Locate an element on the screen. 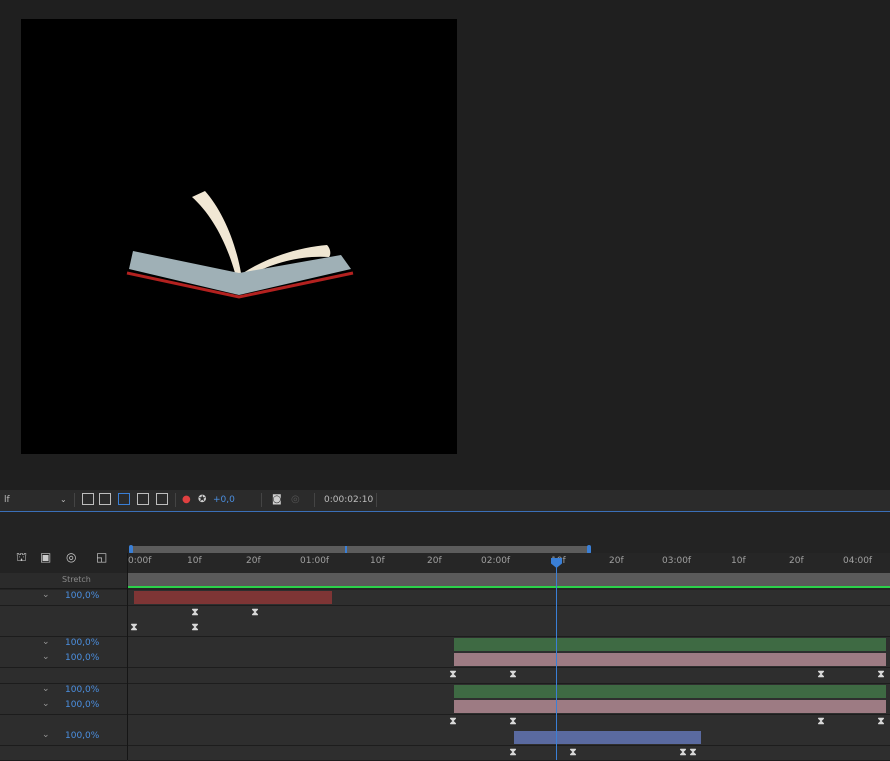 The image size is (890, 761). dropdown-chevron-icon: ⌄ is located at coordinates (63, 500).